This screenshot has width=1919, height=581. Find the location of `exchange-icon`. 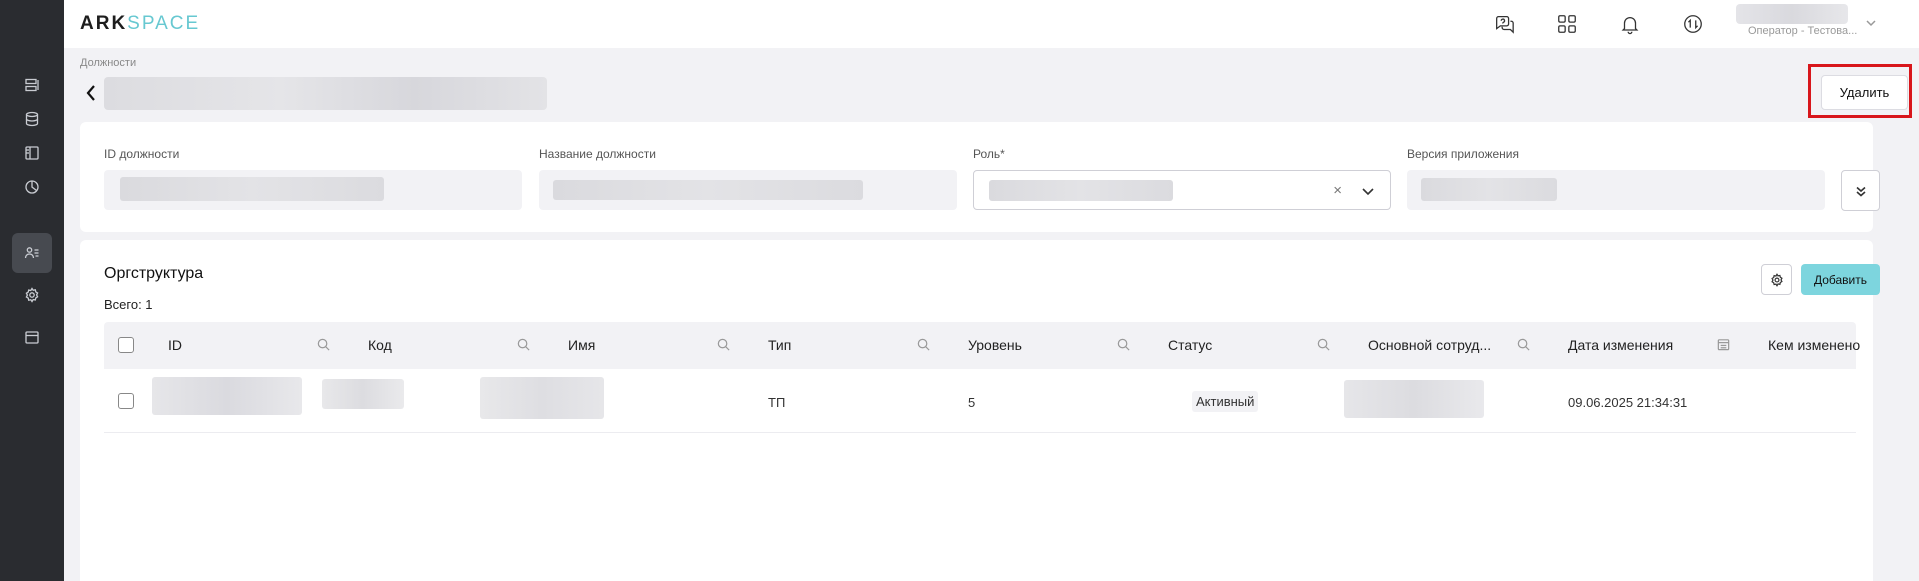

exchange-icon is located at coordinates (1693, 24).